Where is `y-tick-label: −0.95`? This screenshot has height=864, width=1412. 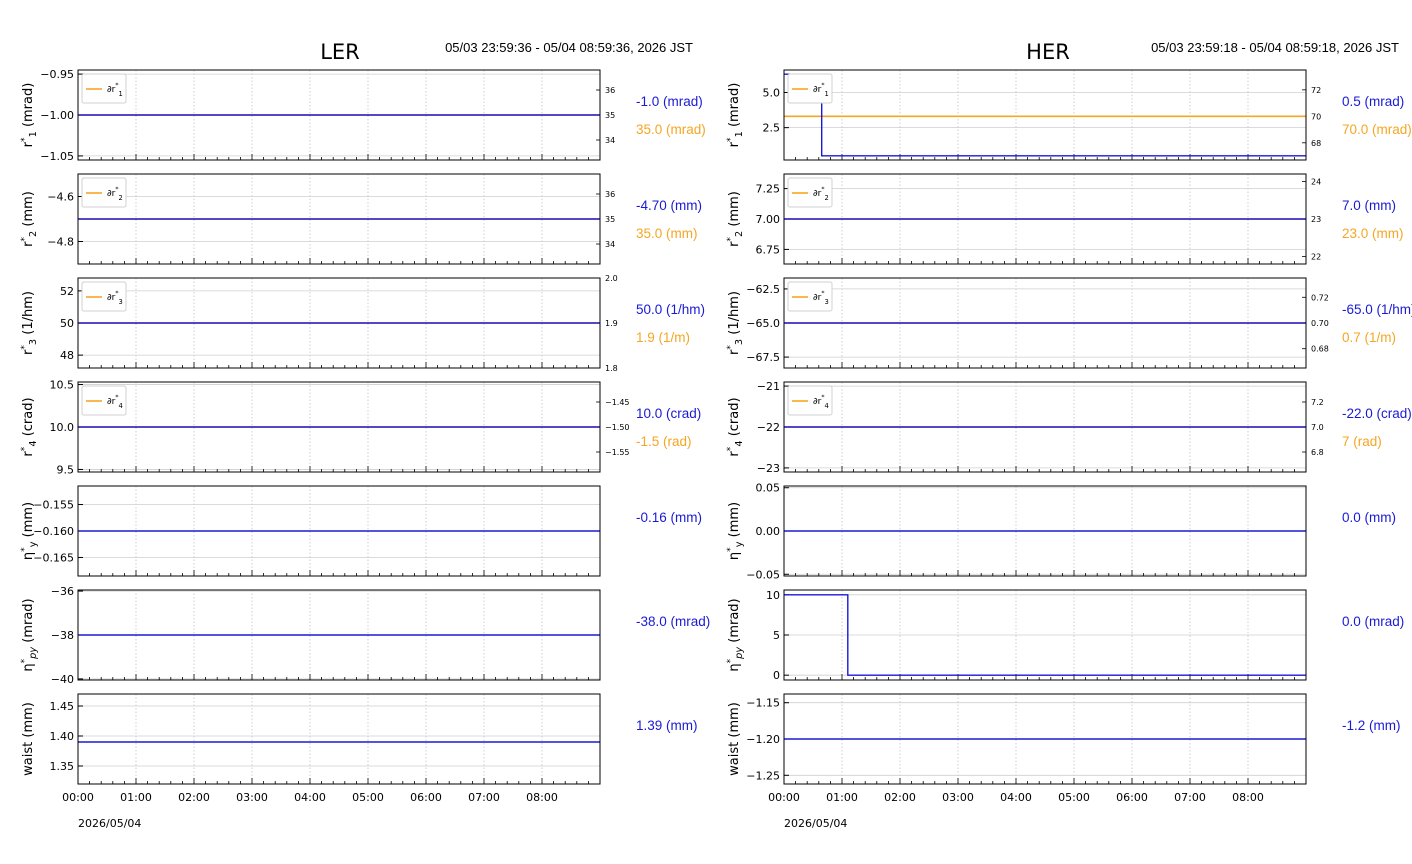
y-tick-label: −0.95 is located at coordinates (57, 74).